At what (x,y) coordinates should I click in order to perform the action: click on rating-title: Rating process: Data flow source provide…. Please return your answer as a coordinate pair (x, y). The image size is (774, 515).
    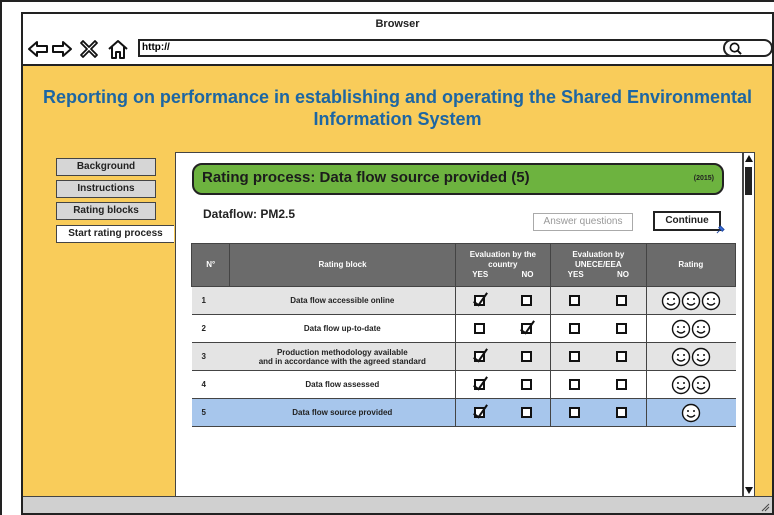
    Looking at the image, I should click on (366, 177).